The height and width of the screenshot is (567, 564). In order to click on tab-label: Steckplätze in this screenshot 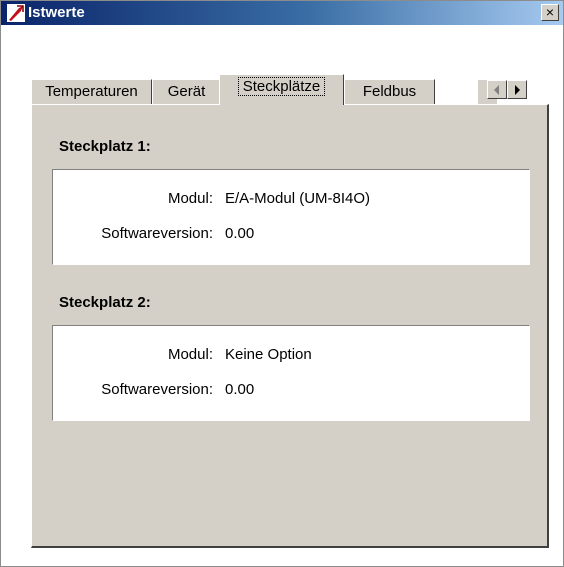, I will do `click(281, 86)`.